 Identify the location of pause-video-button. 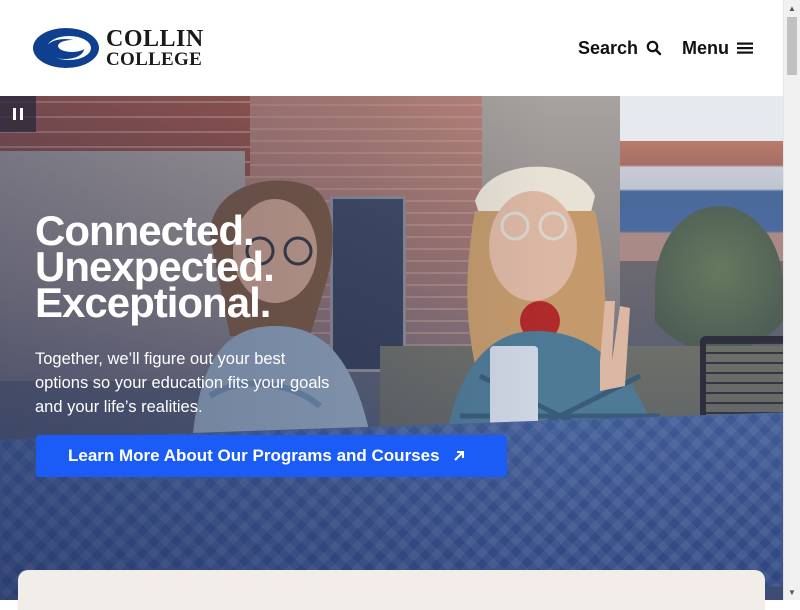
(18, 114).